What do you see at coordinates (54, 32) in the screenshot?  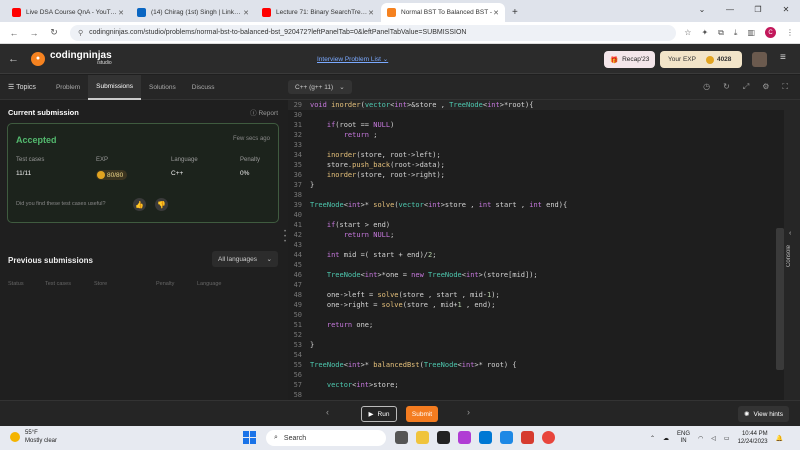 I see `reload-icon: ↻` at bounding box center [54, 32].